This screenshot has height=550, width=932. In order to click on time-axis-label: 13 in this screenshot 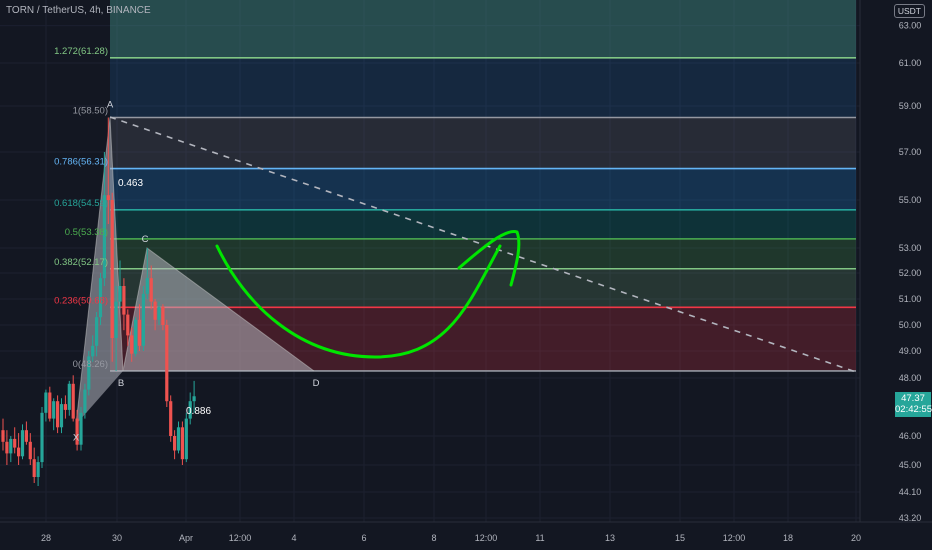, I will do `click(610, 538)`.